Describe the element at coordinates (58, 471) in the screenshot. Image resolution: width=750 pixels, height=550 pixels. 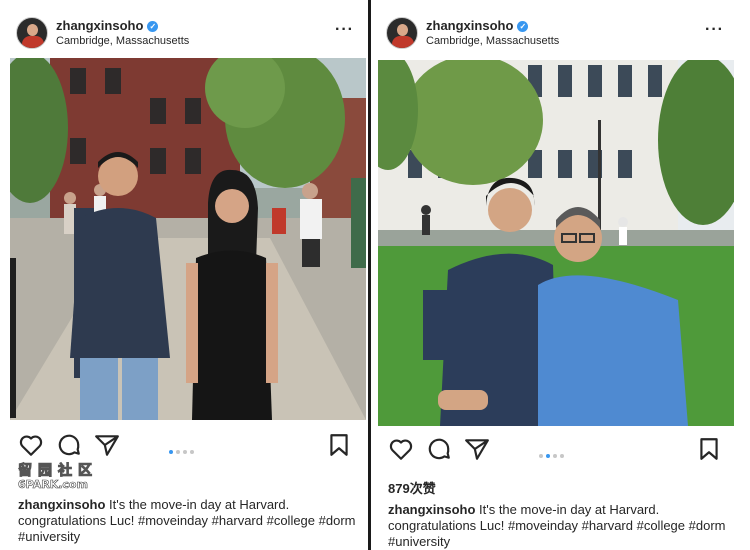
I see `watermark-text: 留园社区` at that location.